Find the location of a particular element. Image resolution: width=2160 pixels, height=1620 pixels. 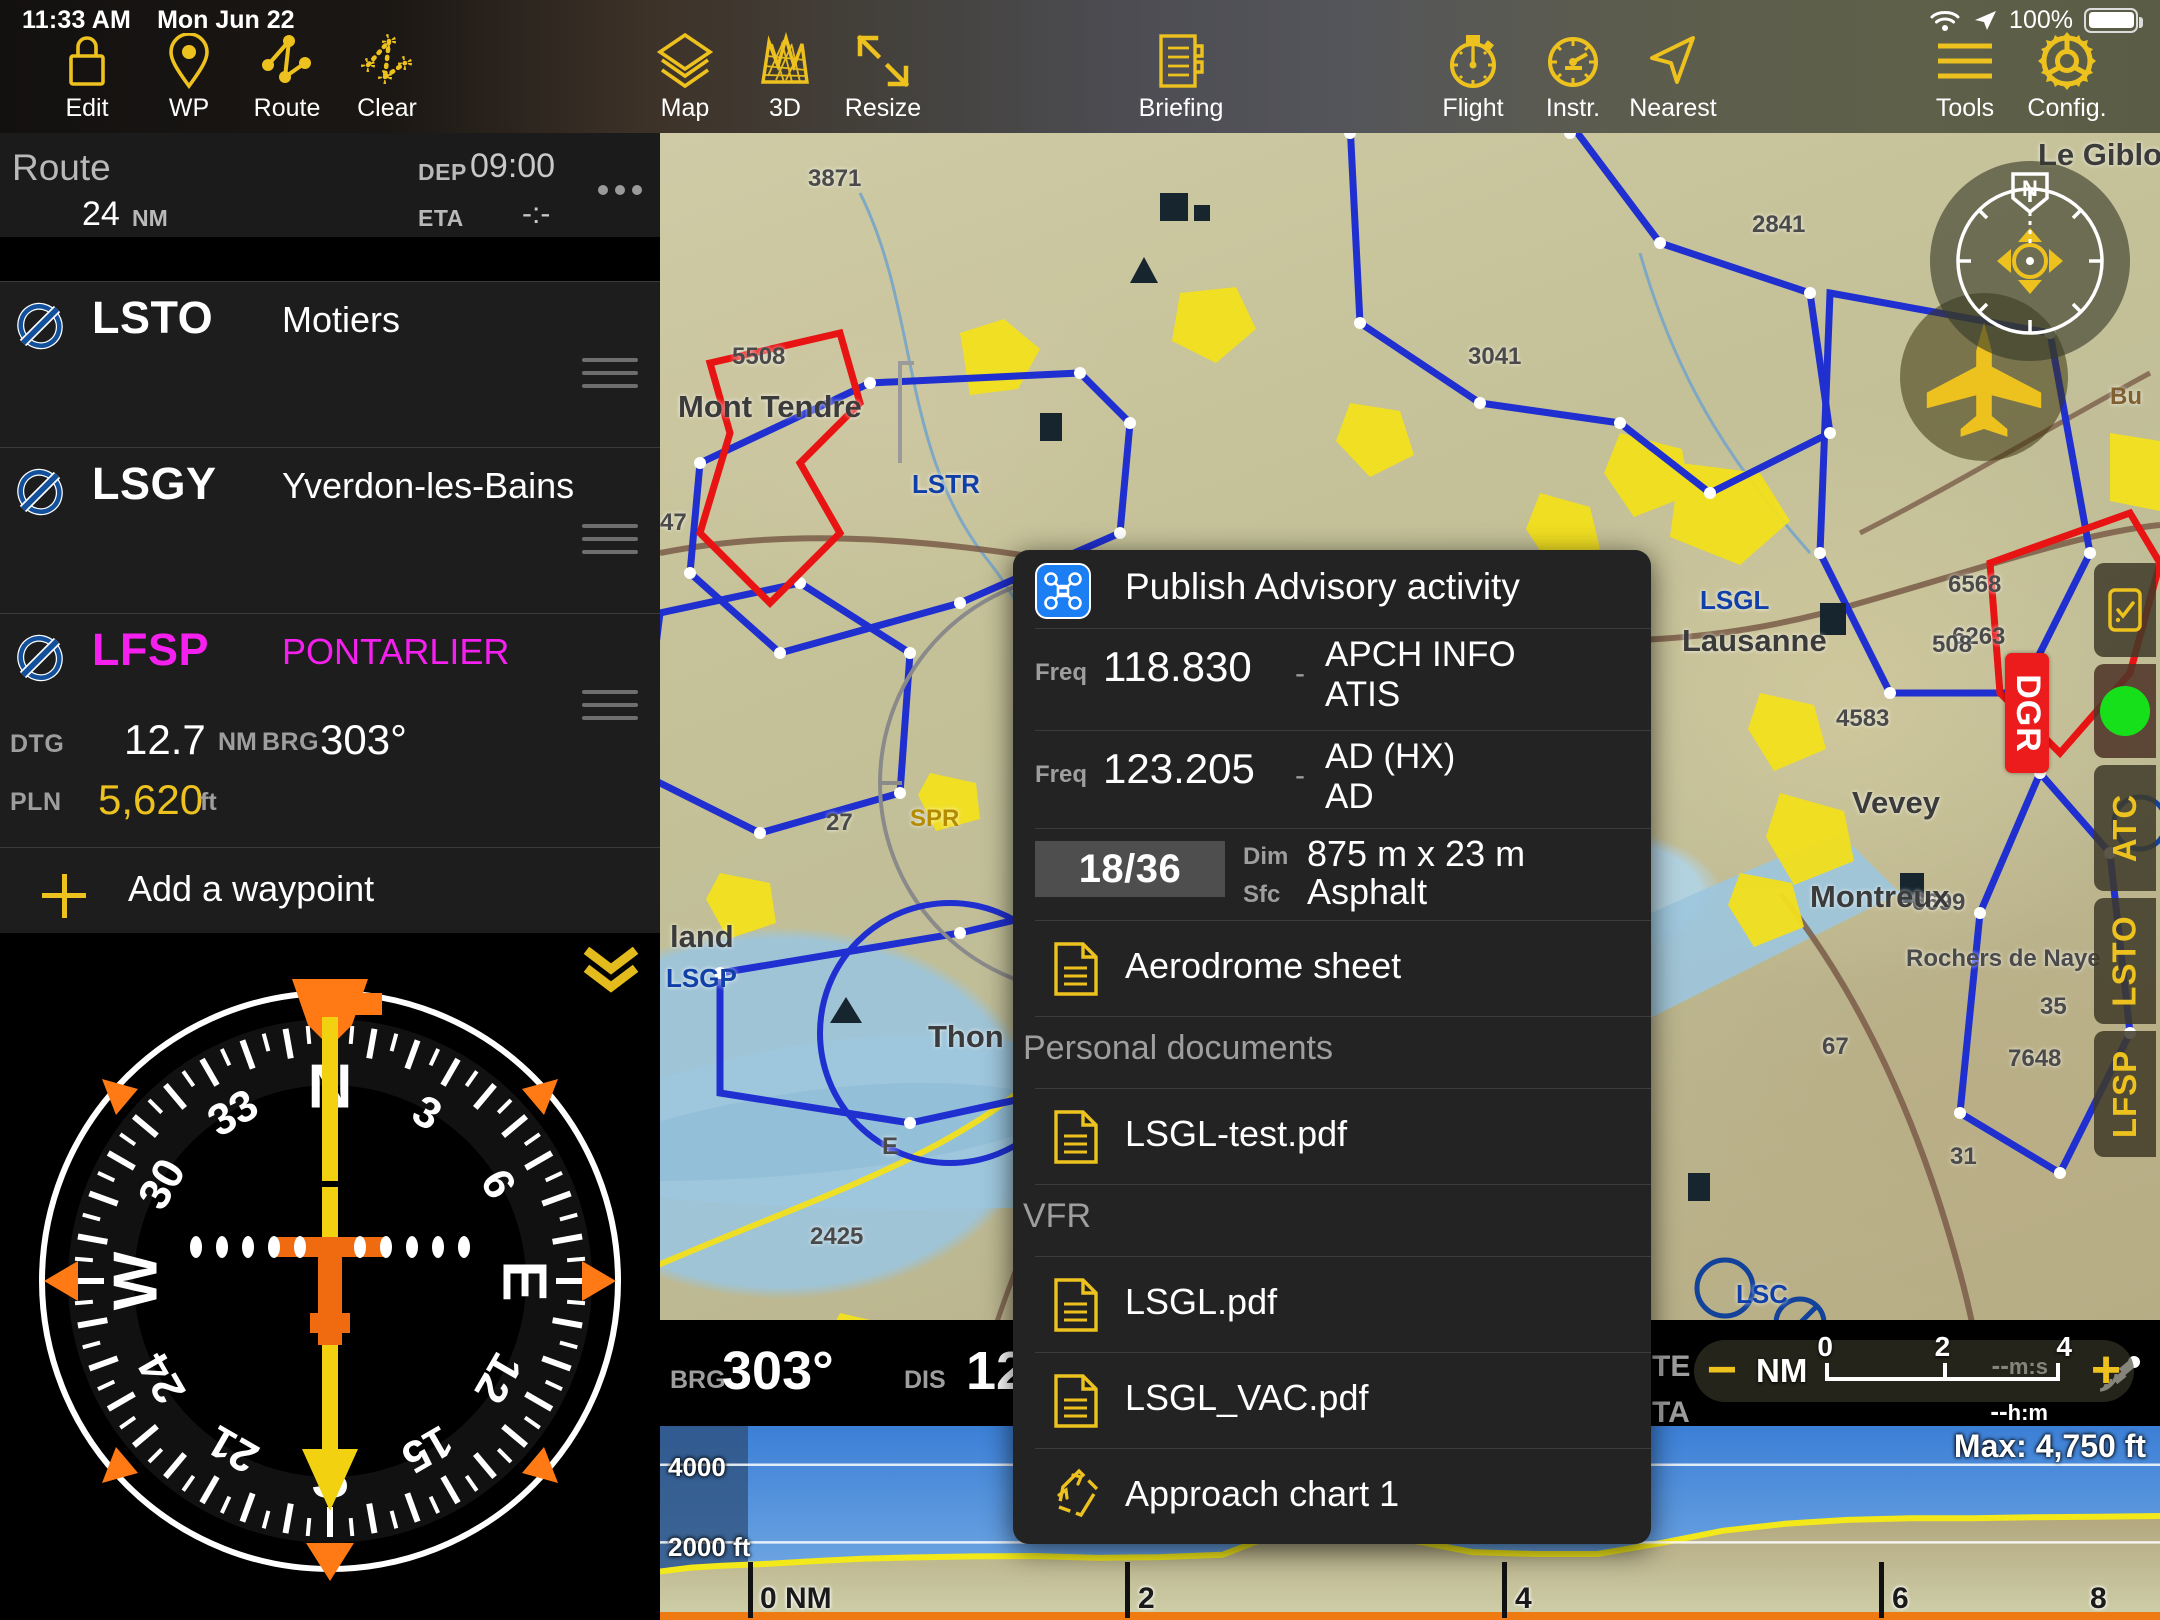

runway-sfc-label: Sfc is located at coordinates (1262, 894).